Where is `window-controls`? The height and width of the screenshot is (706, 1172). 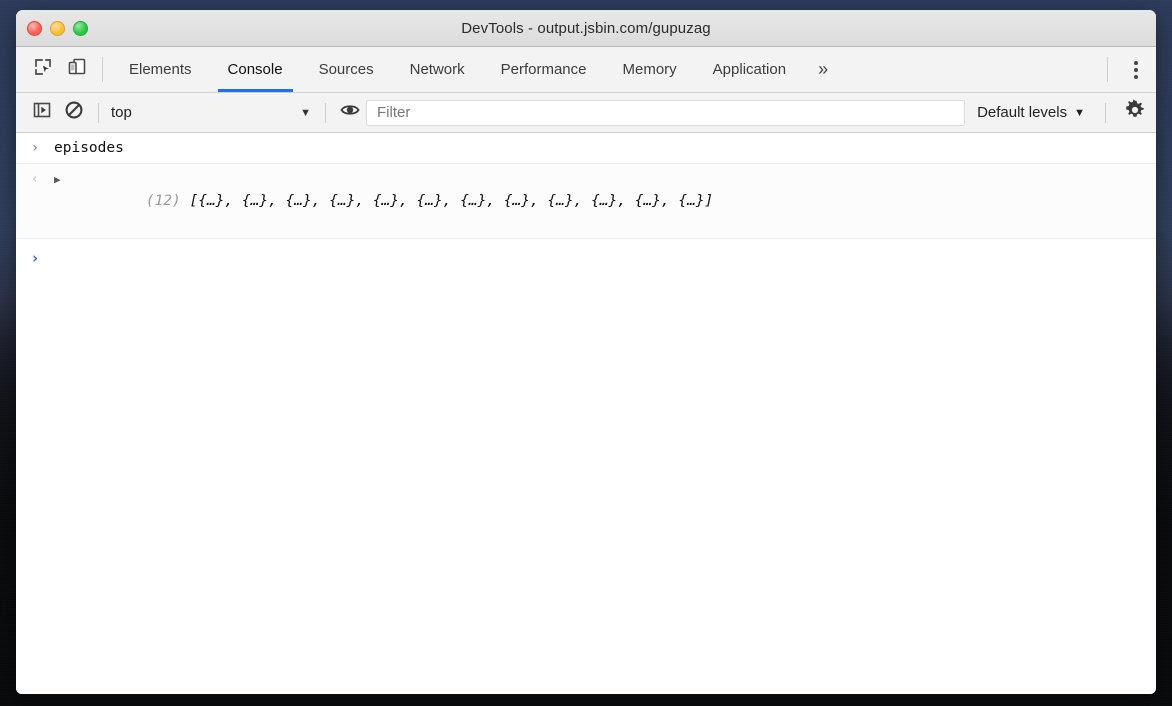 window-controls is located at coordinates (57, 28).